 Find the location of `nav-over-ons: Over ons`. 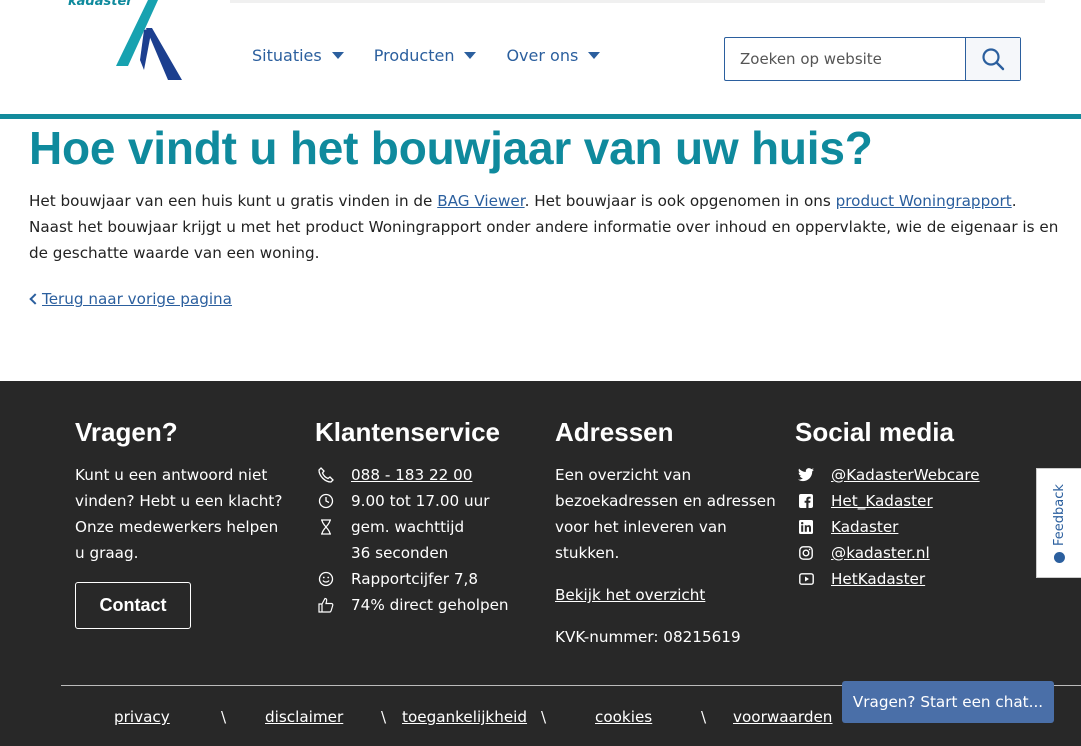

nav-over-ons: Over ons is located at coordinates (553, 55).